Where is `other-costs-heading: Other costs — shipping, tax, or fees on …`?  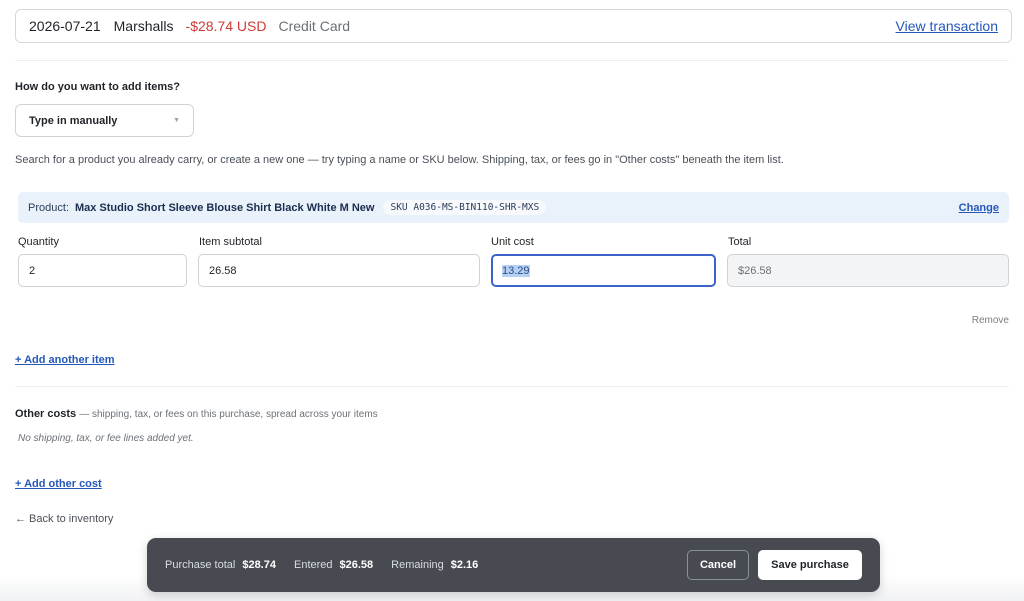 other-costs-heading: Other costs — shipping, tax, or fees on … is located at coordinates (196, 414).